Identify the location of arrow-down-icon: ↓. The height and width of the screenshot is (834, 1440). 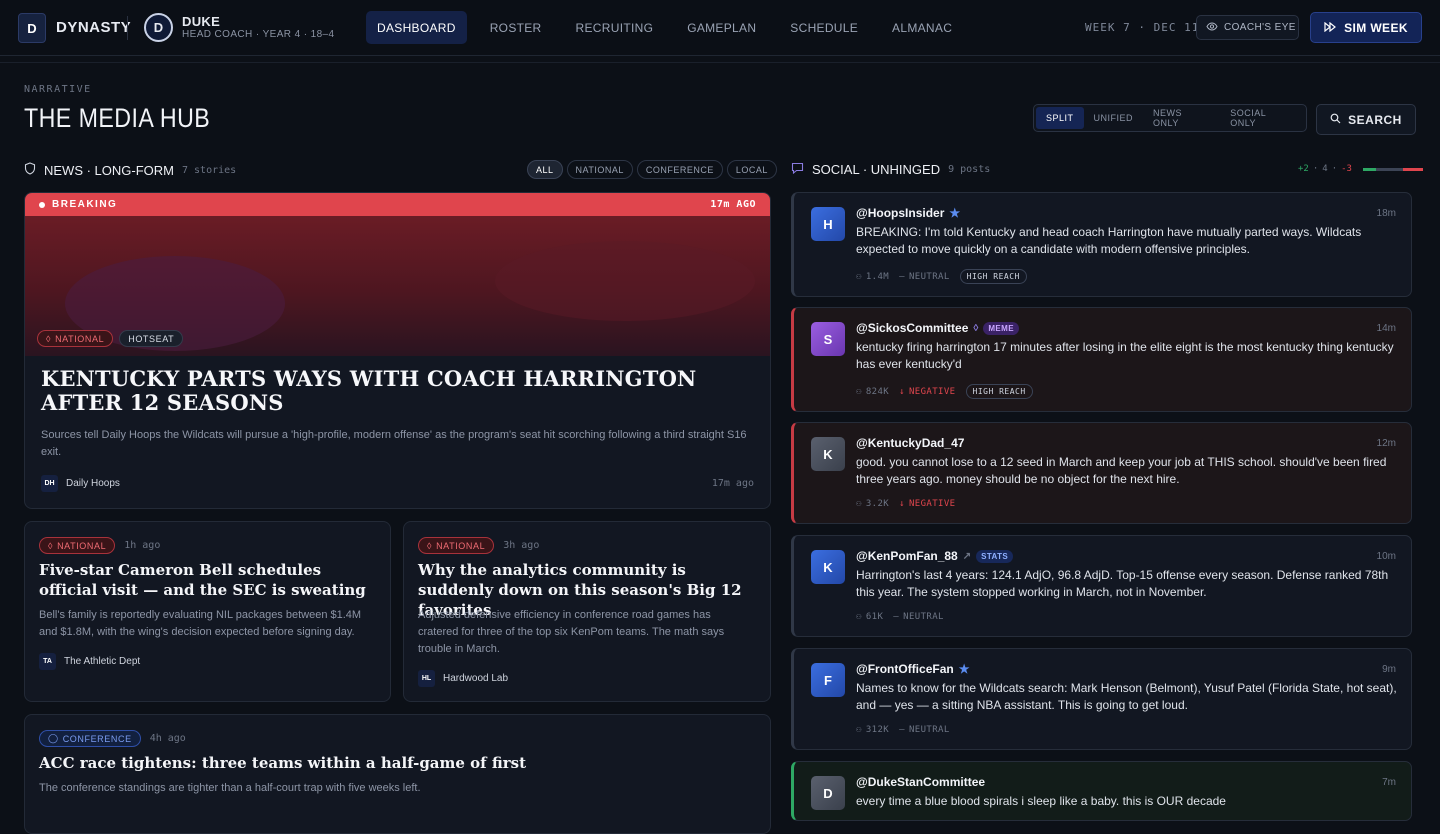
(902, 391).